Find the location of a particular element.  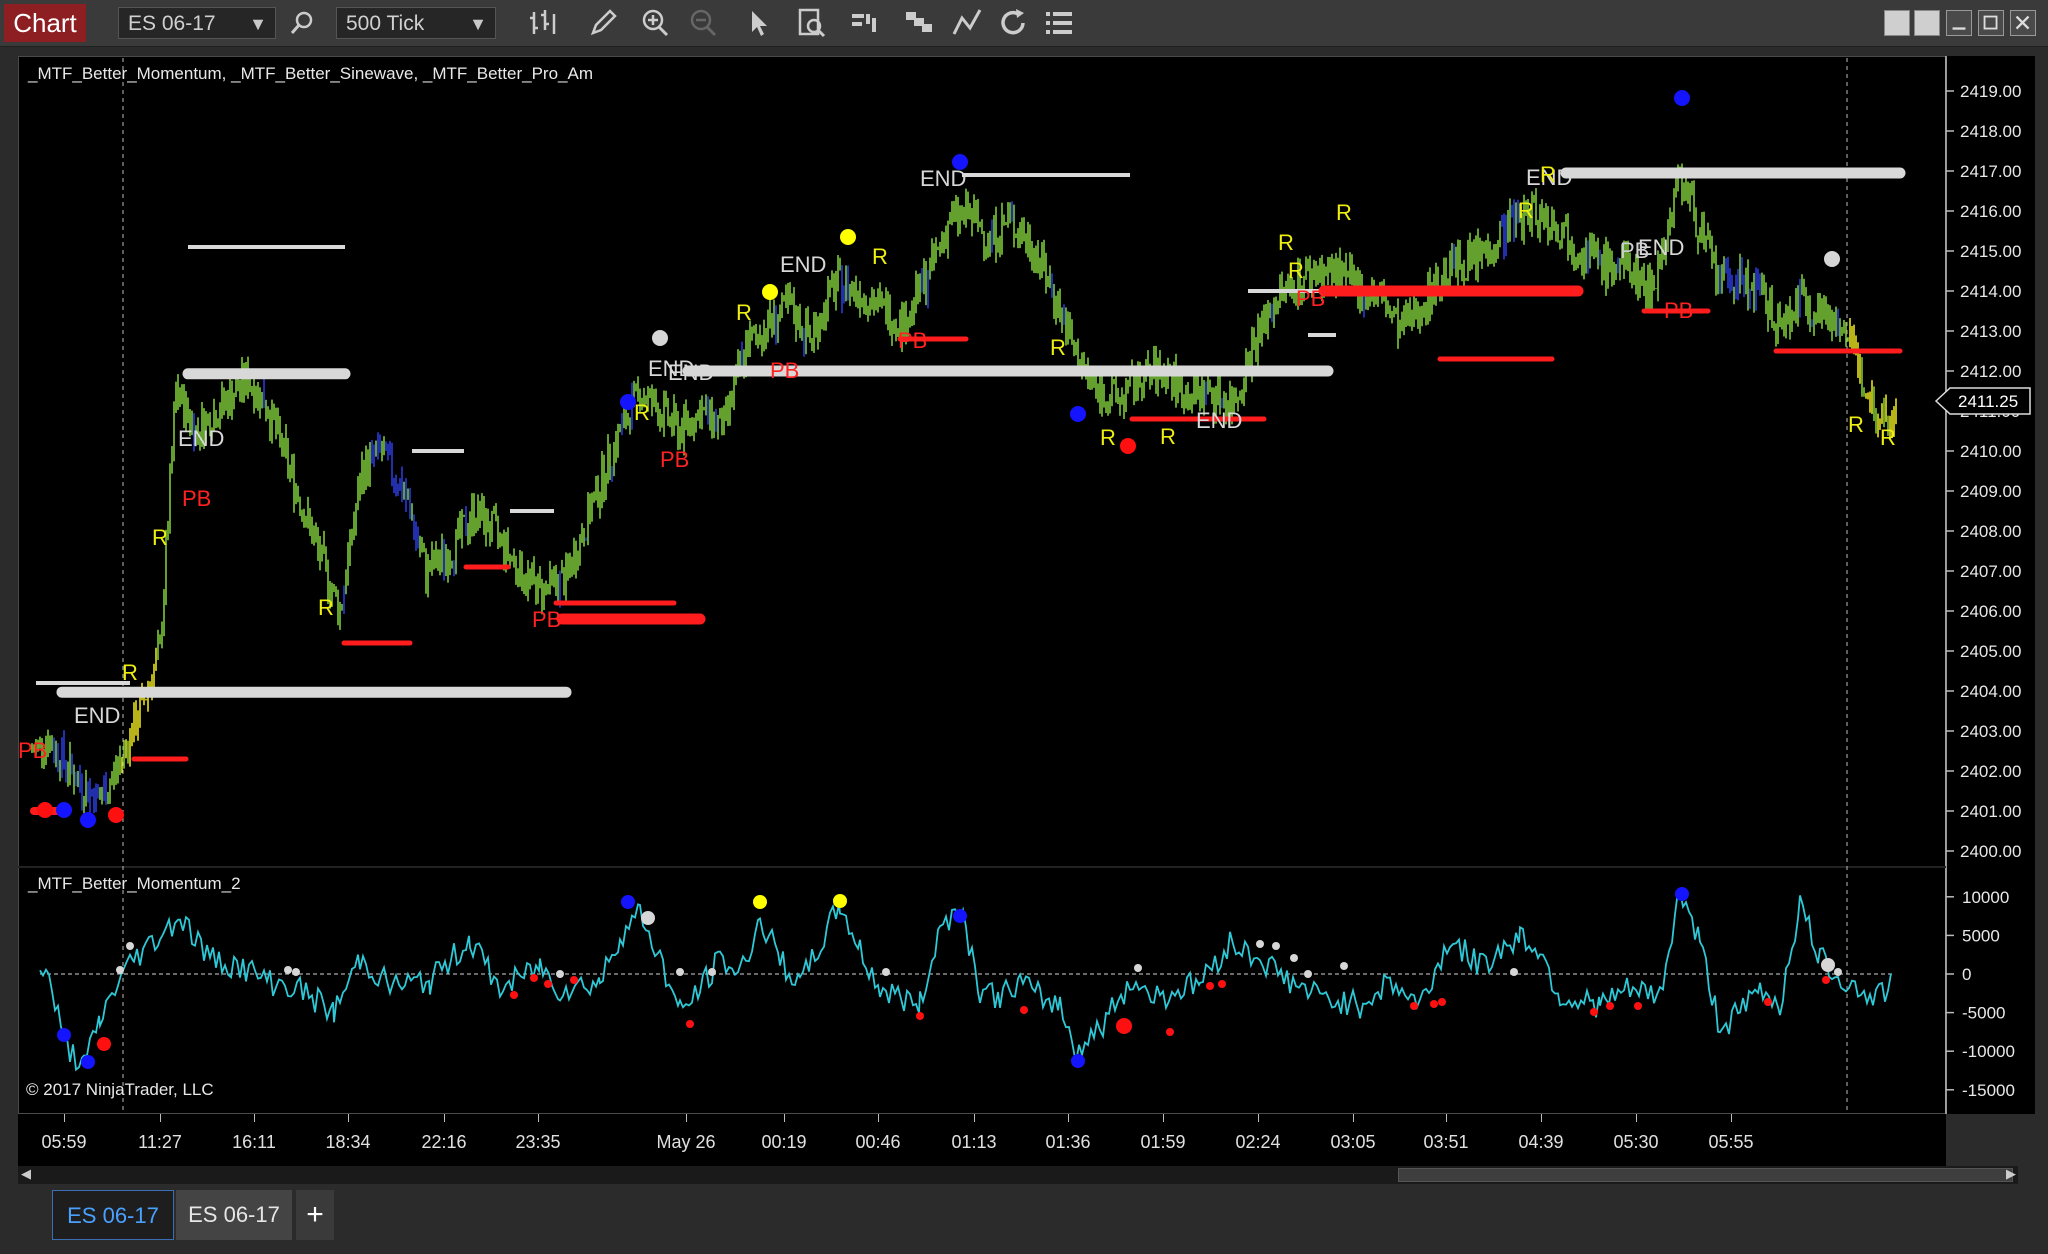

horizontal-scrollbar: ◀ ▶ is located at coordinates (1018, 1175).